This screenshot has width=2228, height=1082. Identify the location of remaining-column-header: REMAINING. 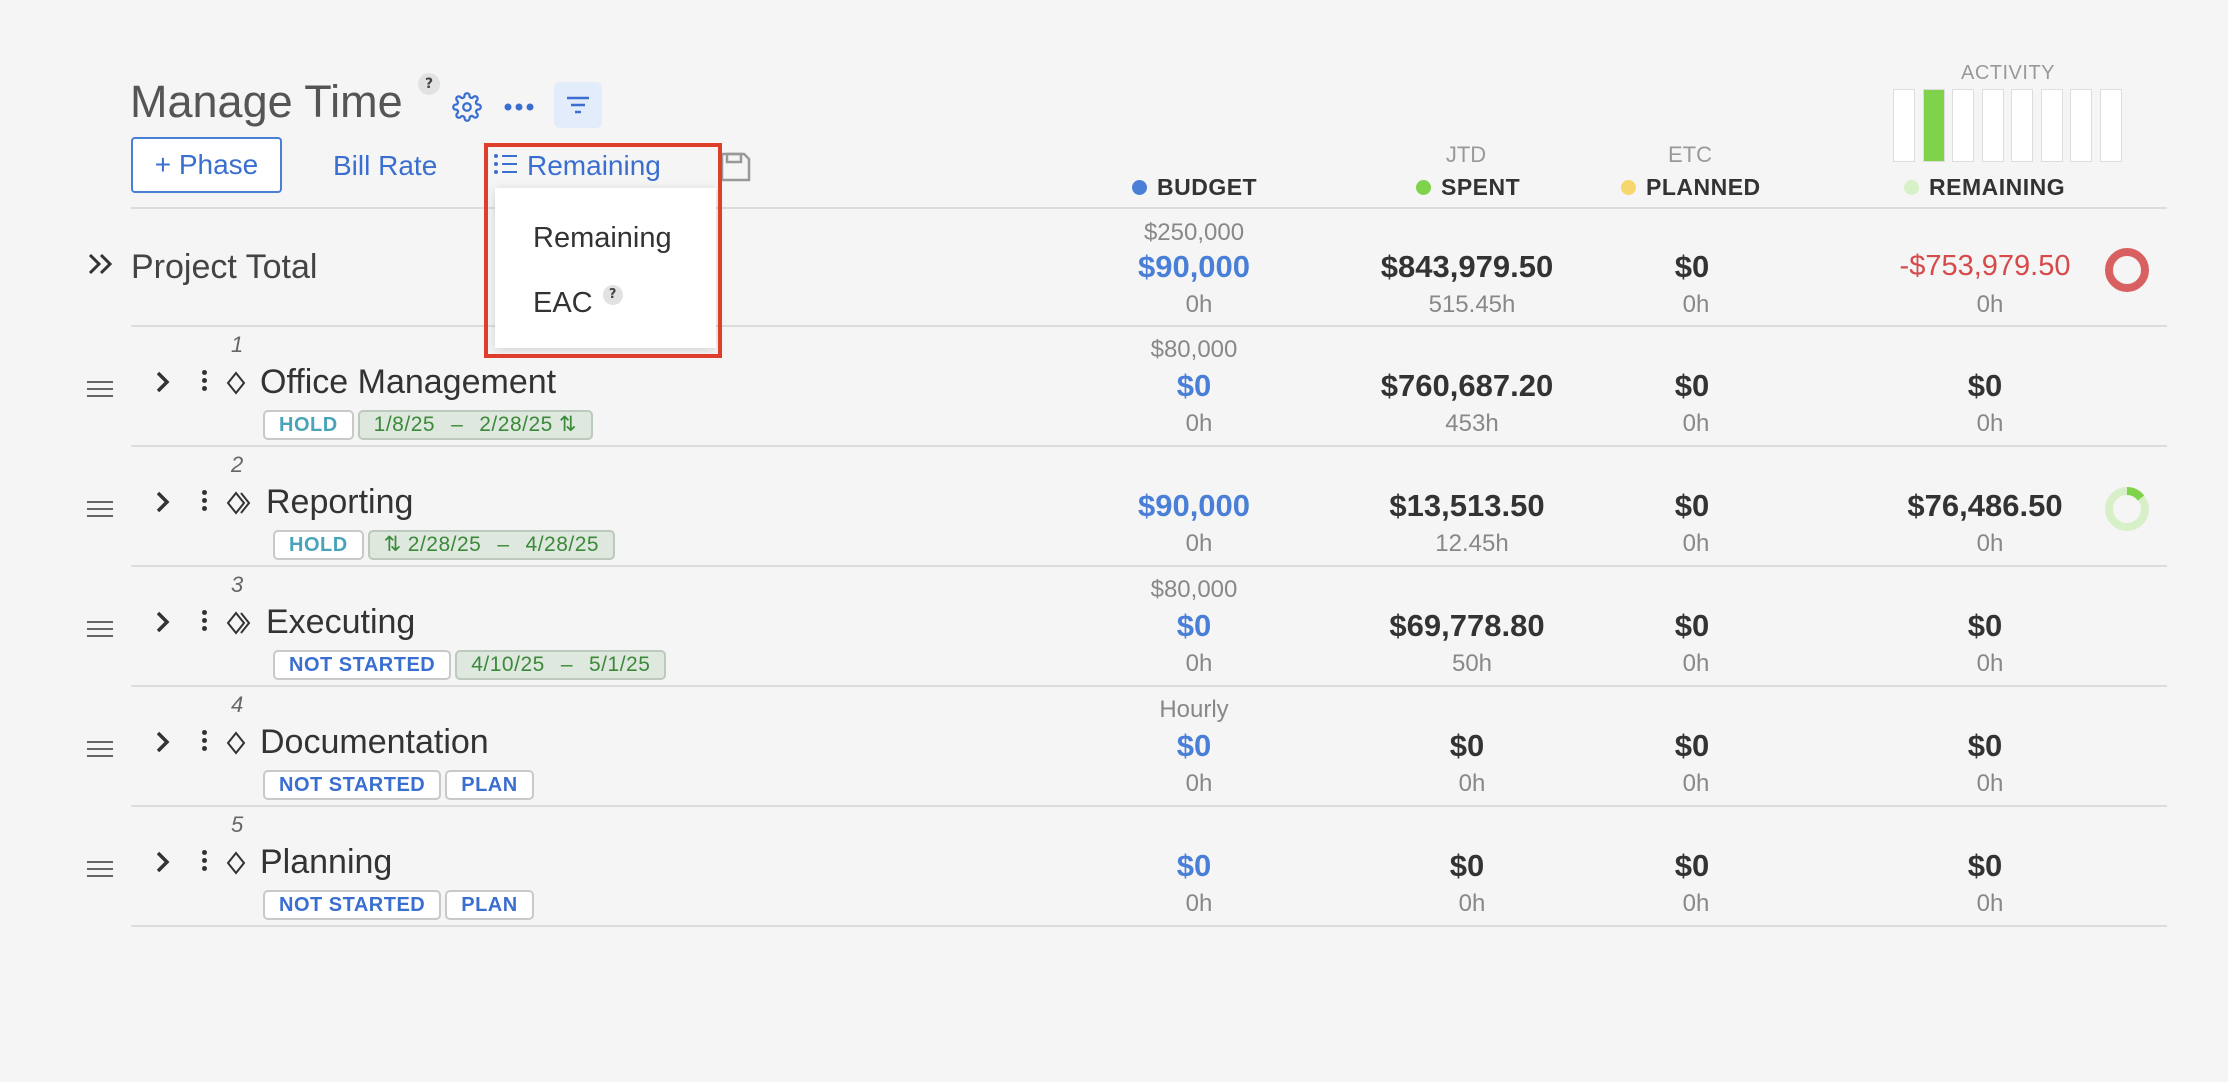
(1984, 187).